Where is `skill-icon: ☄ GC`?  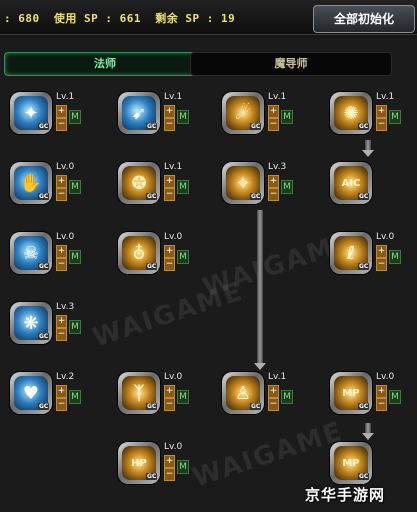 skill-icon: ☄ GC is located at coordinates (243, 113).